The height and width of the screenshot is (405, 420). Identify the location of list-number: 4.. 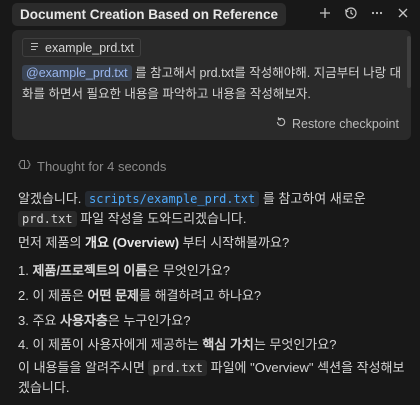
(25, 344).